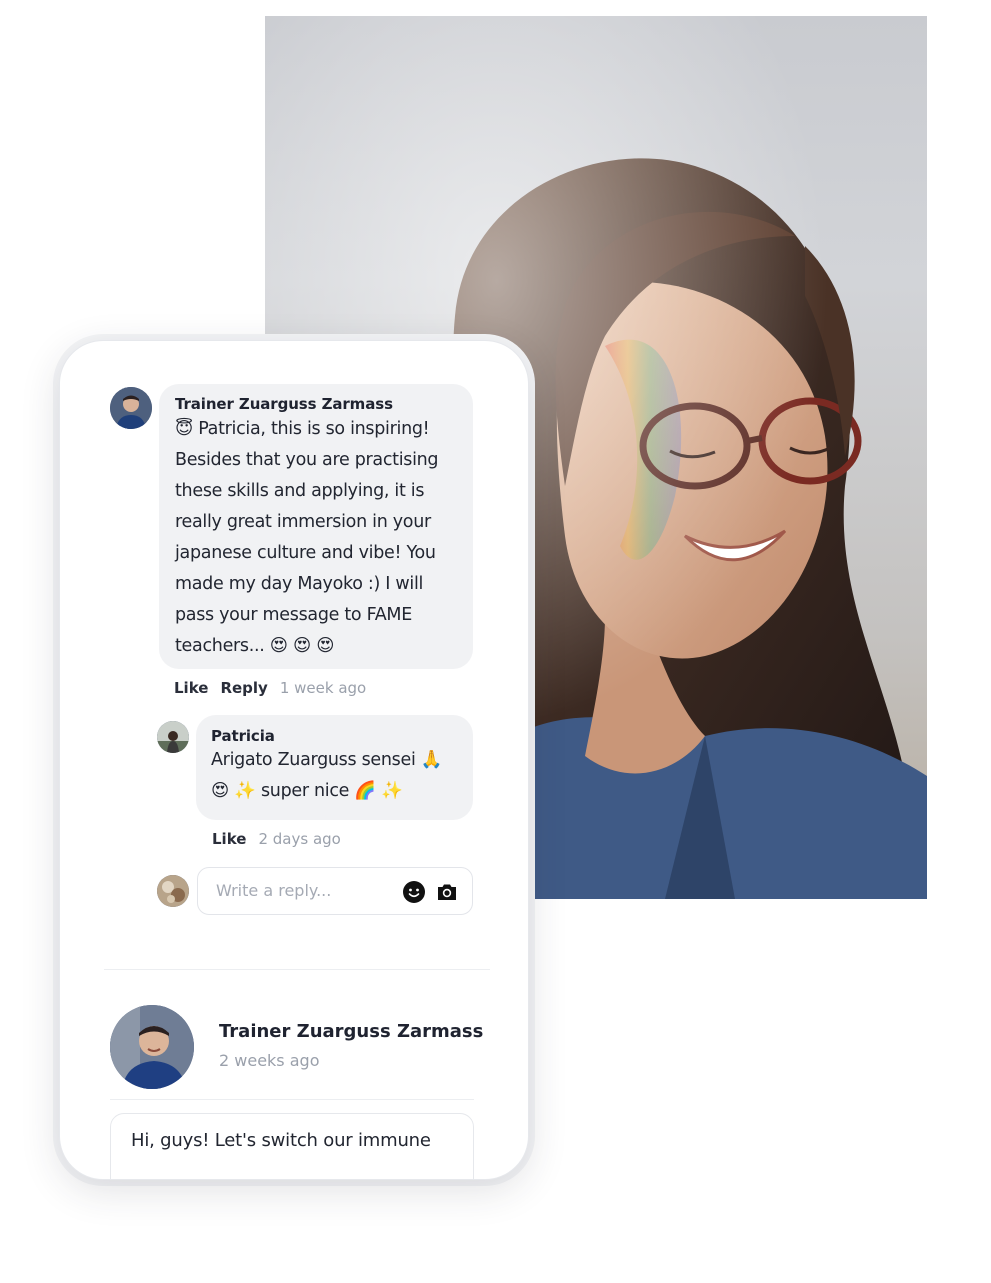  Describe the element at coordinates (447, 892) in the screenshot. I see `camera-icon` at that location.